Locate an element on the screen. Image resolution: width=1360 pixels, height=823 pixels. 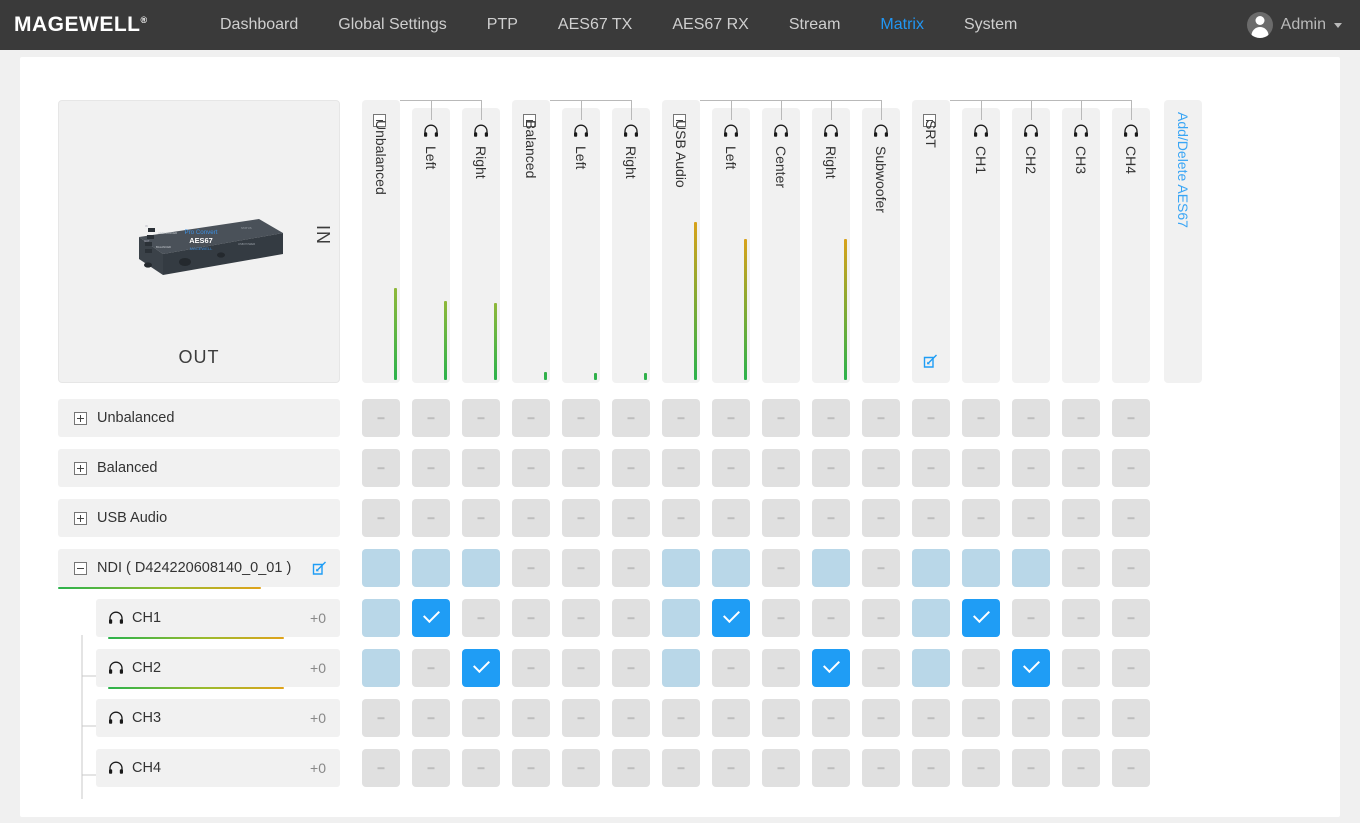
row-group-usb-audio: USB Audio is located at coordinates (199, 518).